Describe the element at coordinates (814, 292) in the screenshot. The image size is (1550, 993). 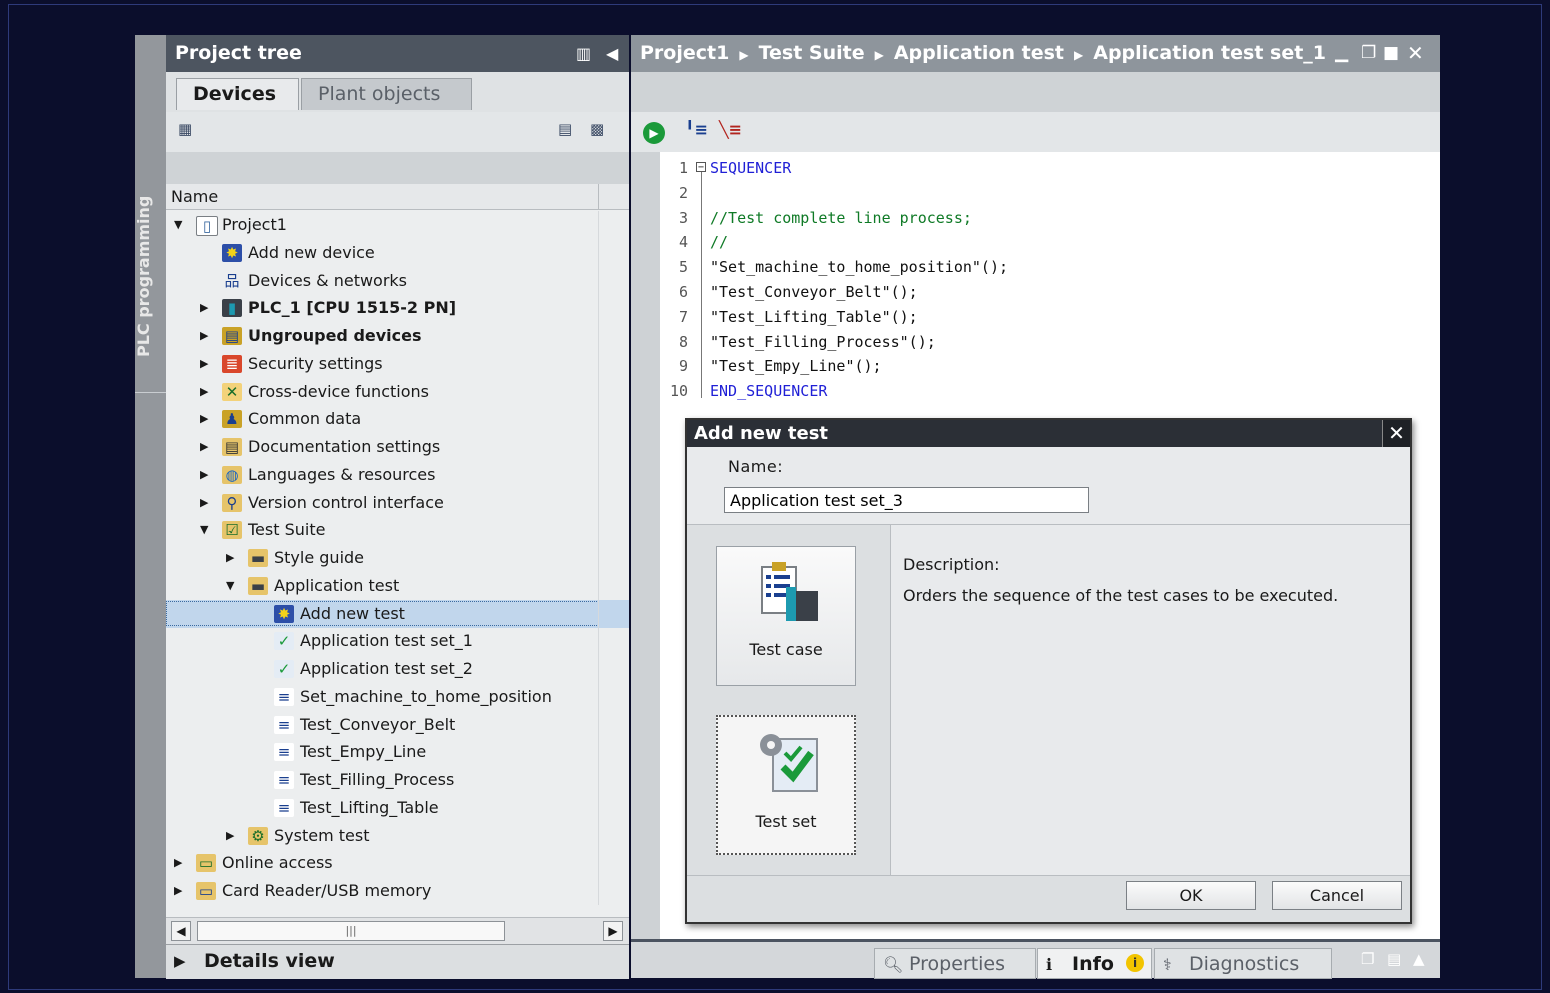
I see `code-line: "Test_Conveyor_Belt"();` at that location.